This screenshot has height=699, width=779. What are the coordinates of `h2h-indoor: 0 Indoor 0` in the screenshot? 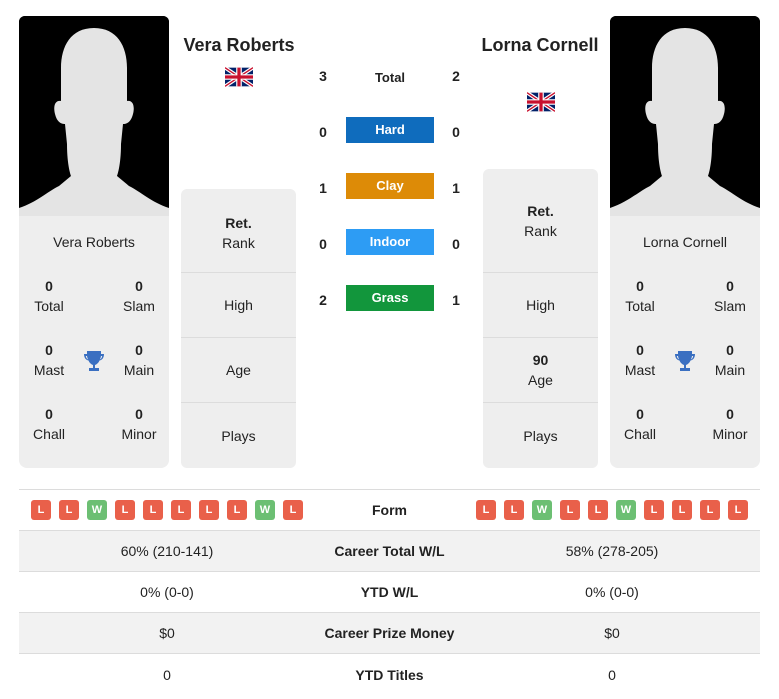 It's located at (390, 254).